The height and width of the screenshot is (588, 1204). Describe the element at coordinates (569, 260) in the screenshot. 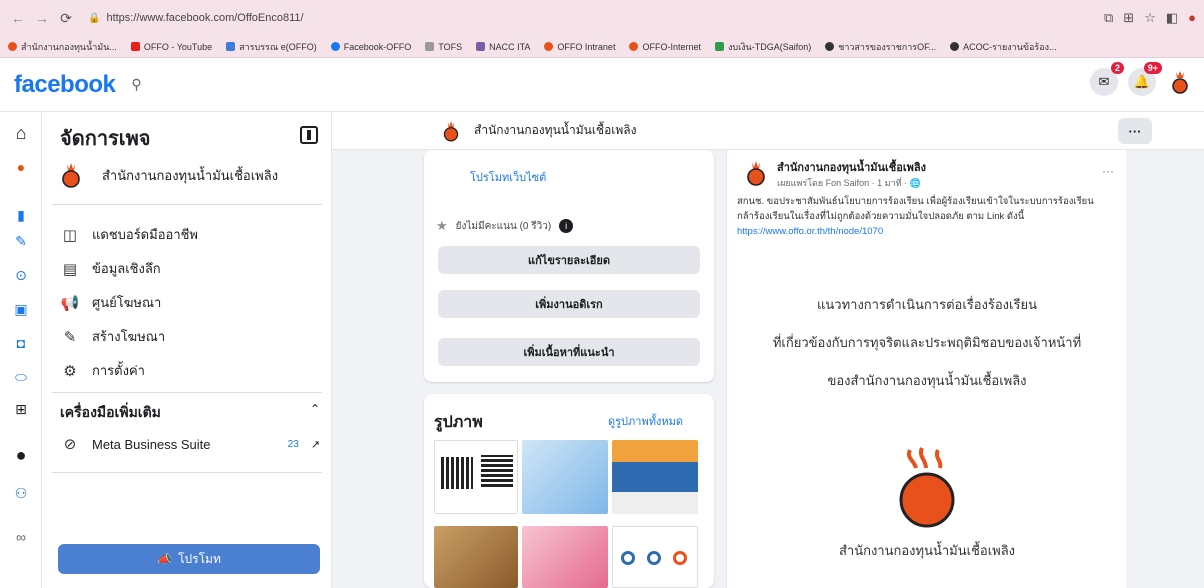

I see `edit-details-button: แก้ไขรายละเอียด` at that location.